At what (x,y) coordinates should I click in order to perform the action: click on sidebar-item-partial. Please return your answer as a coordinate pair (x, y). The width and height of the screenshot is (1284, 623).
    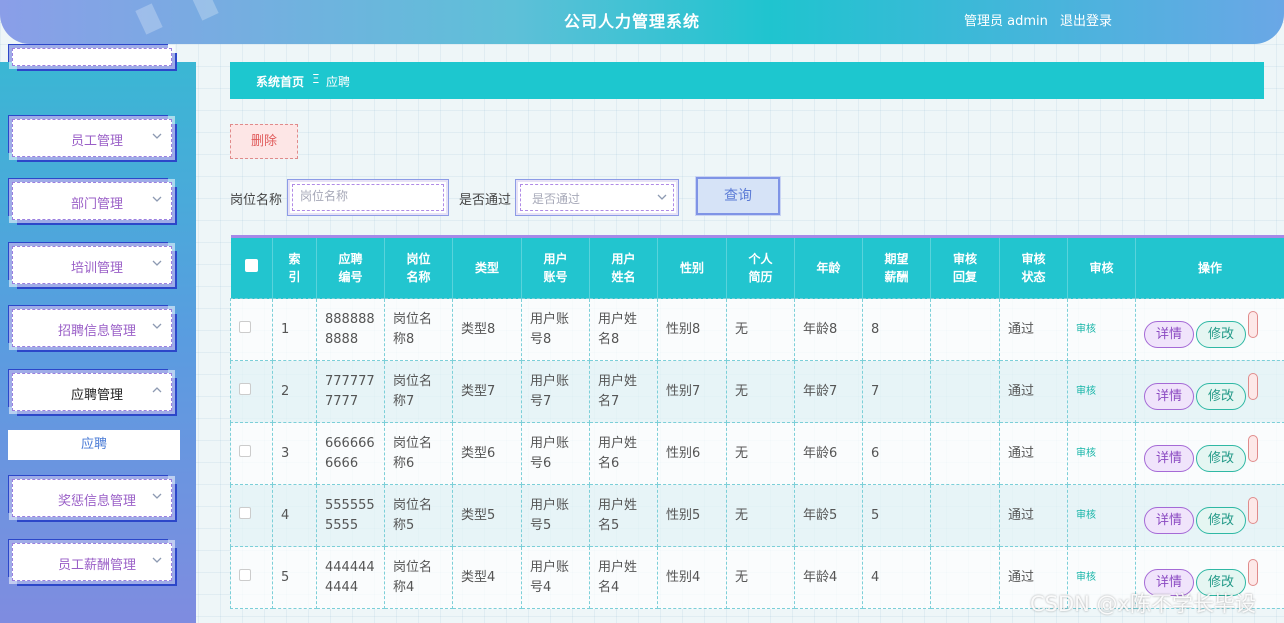
    Looking at the image, I should click on (92, 57).